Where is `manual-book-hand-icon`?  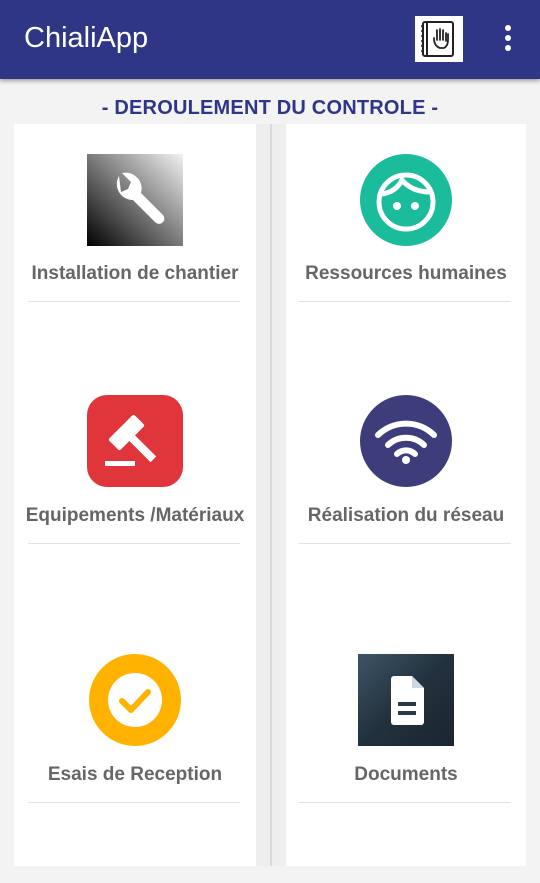 manual-book-hand-icon is located at coordinates (437, 39).